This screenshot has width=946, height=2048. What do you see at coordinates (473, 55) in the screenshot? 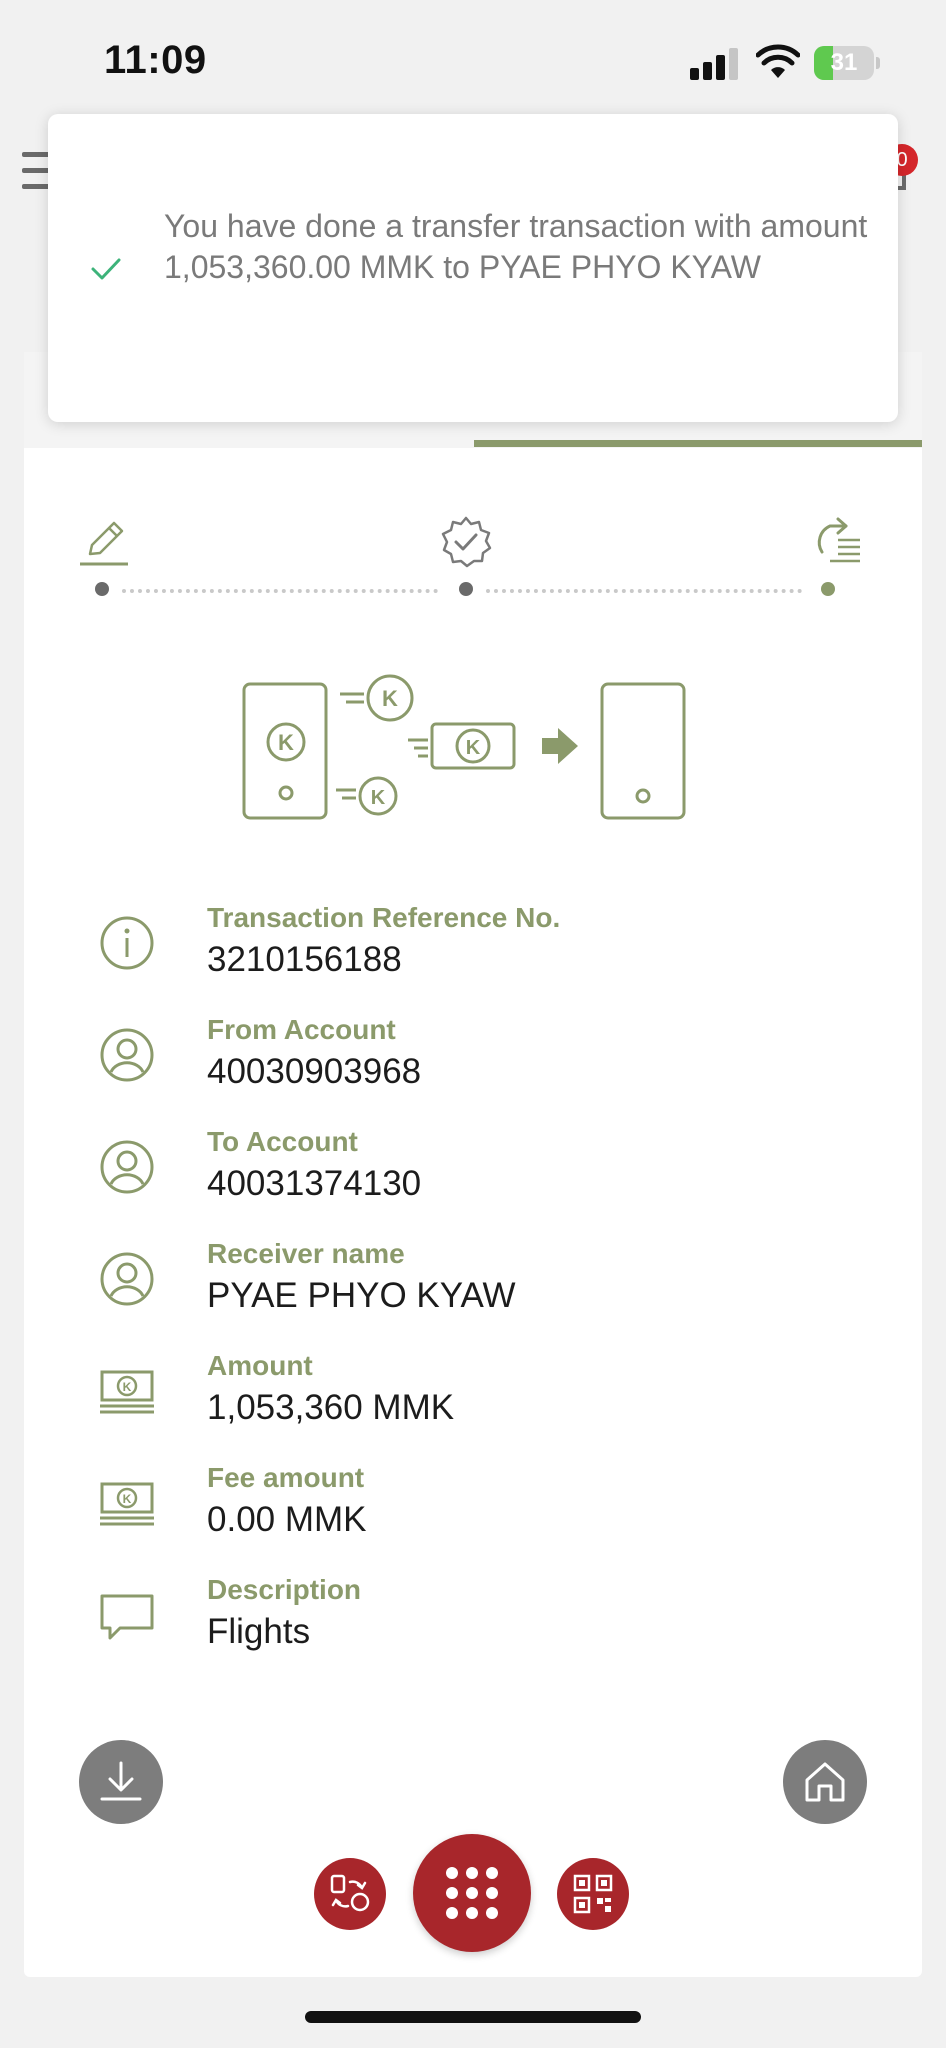
I see `status-bar: 11:09 31` at bounding box center [473, 55].